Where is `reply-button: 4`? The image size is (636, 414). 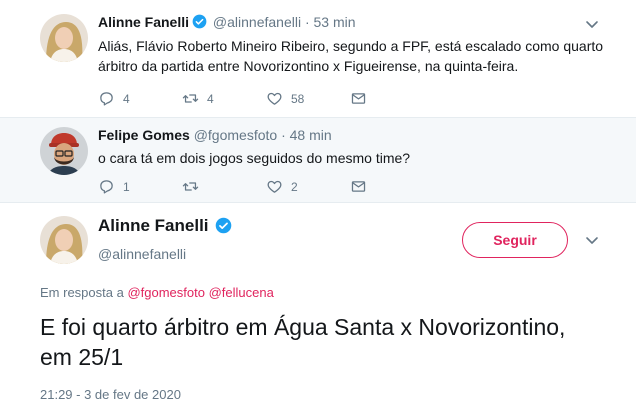 reply-button: 4 is located at coordinates (140, 98).